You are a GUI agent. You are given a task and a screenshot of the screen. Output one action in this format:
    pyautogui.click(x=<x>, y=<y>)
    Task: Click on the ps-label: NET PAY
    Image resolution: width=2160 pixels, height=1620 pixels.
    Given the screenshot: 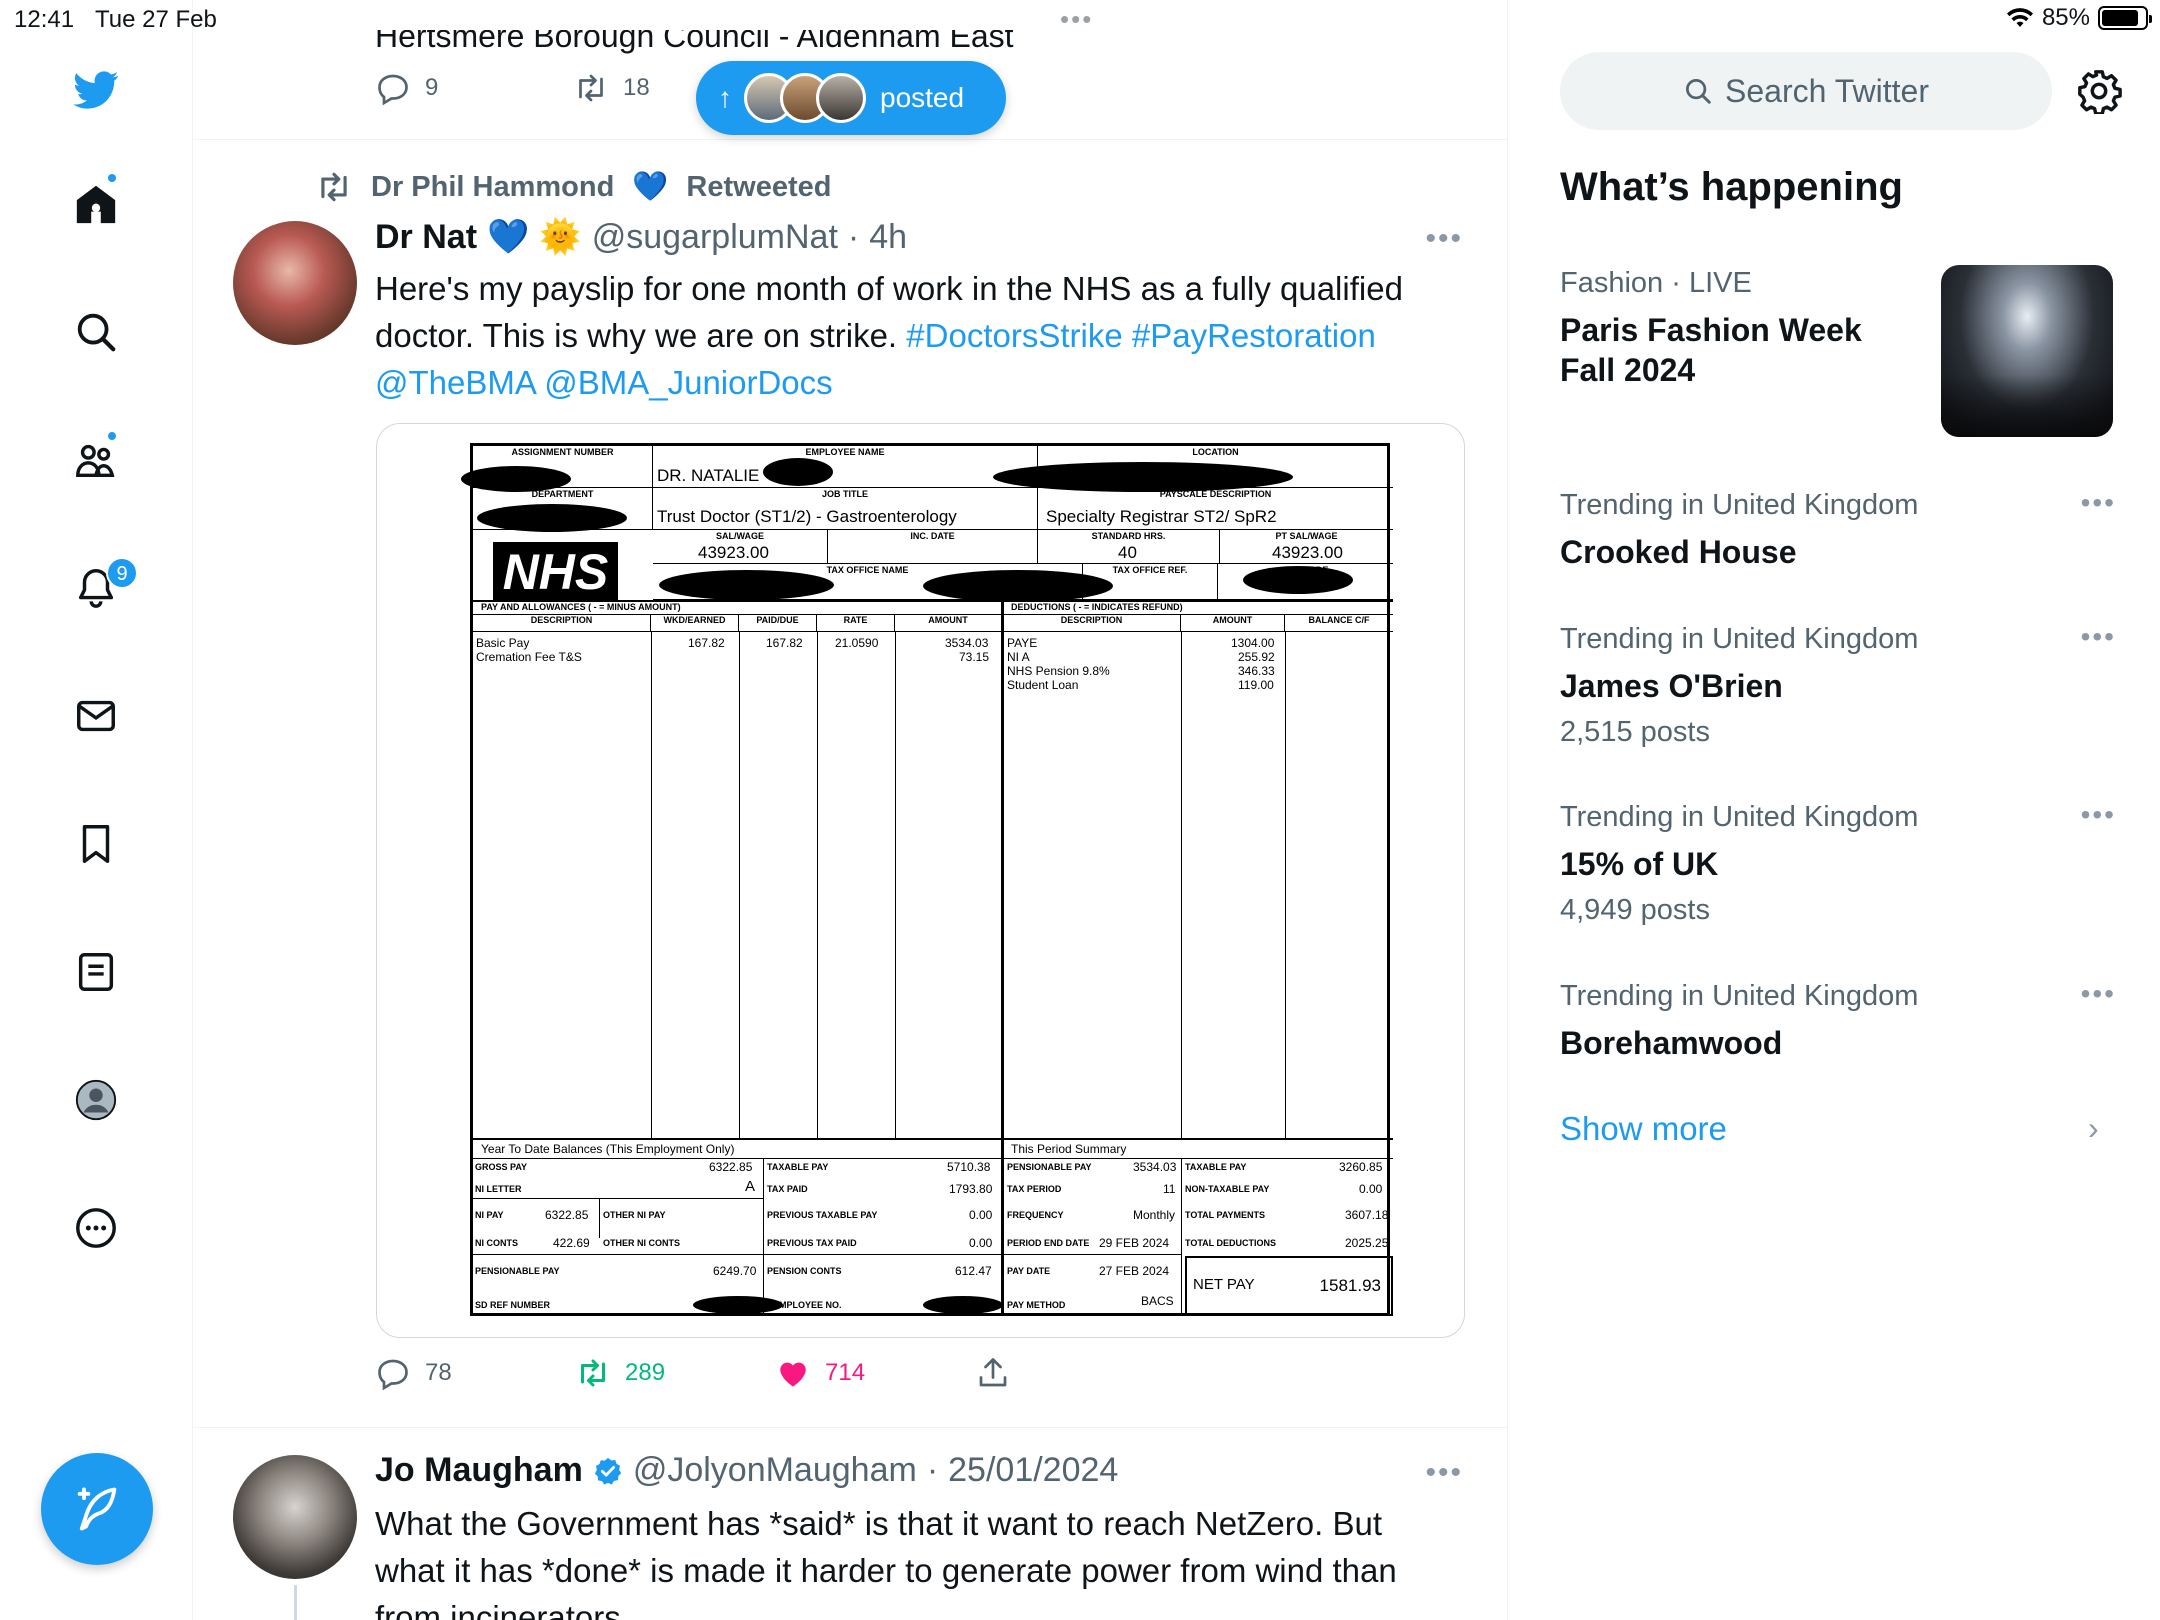 What is the action you would take?
    pyautogui.click(x=1224, y=1284)
    